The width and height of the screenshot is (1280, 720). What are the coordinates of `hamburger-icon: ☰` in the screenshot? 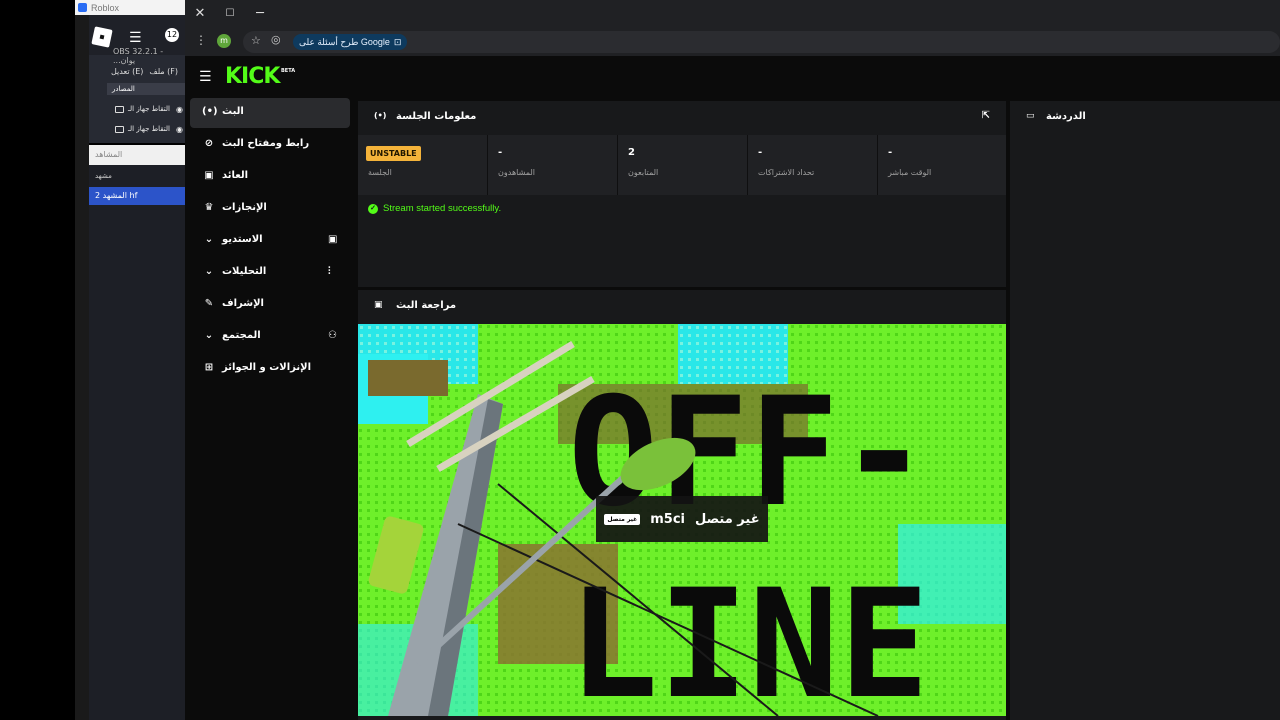 It's located at (135, 38).